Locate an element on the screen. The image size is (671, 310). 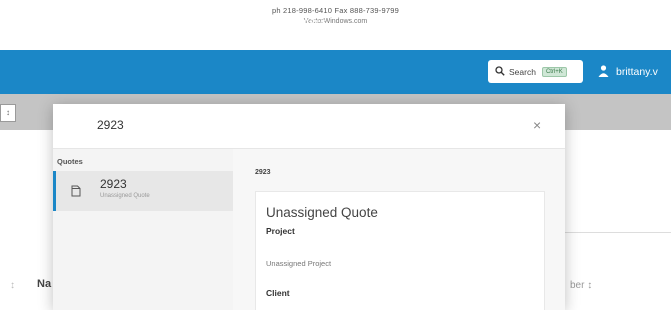
page-size-control: ↕ is located at coordinates (8, 113).